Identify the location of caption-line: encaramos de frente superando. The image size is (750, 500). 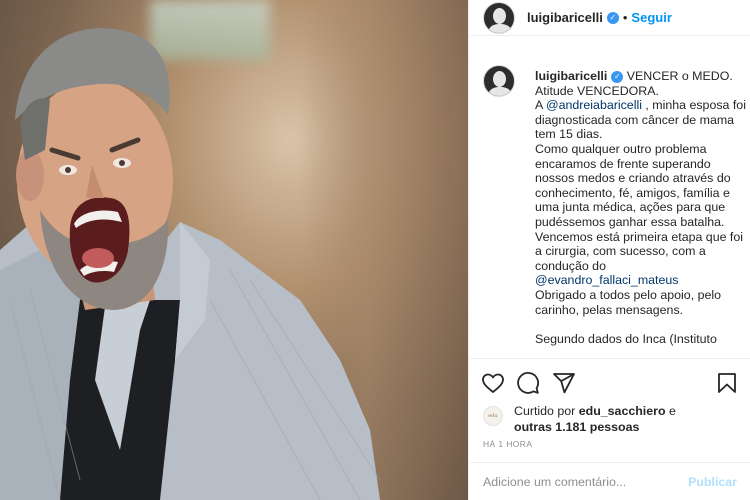
(623, 163).